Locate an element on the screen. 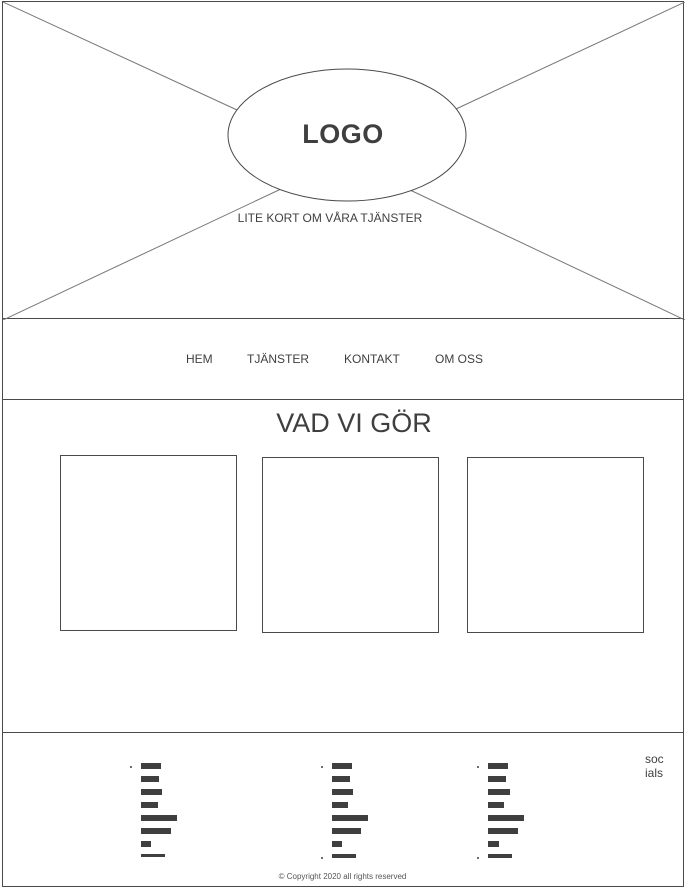 Image resolution: width=685 pixels, height=889 pixels. tagline: LITE KORT OM VÅRA TJÄNSTER is located at coordinates (343, 218).